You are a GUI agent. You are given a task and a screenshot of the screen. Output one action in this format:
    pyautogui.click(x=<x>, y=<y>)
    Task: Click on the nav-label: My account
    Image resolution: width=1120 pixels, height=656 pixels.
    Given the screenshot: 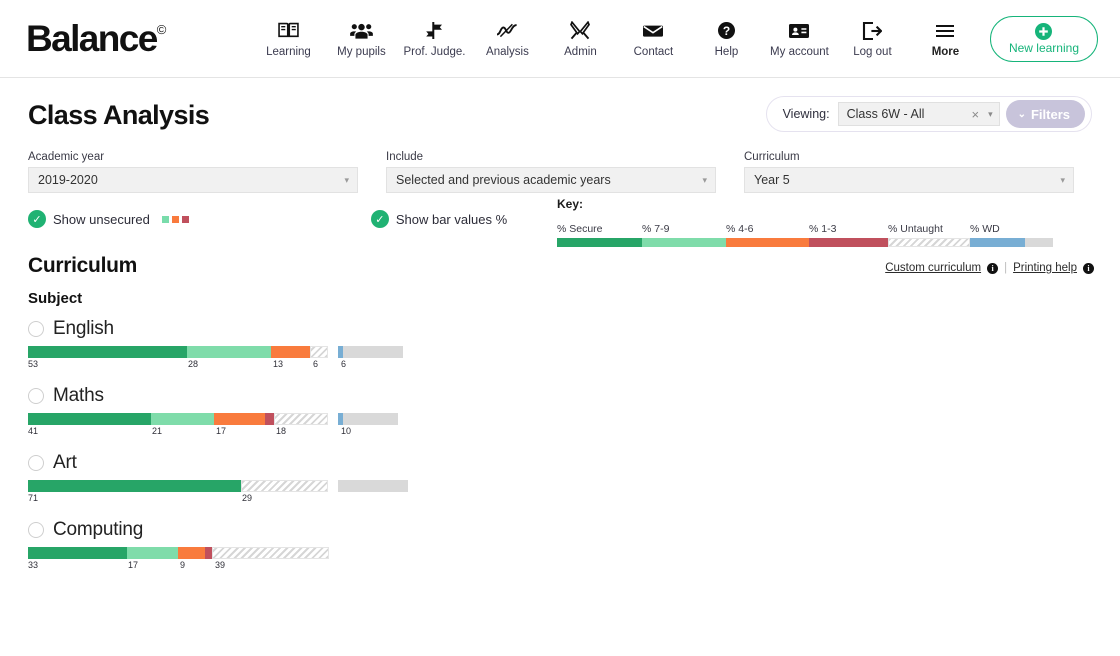 What is the action you would take?
    pyautogui.click(x=799, y=51)
    